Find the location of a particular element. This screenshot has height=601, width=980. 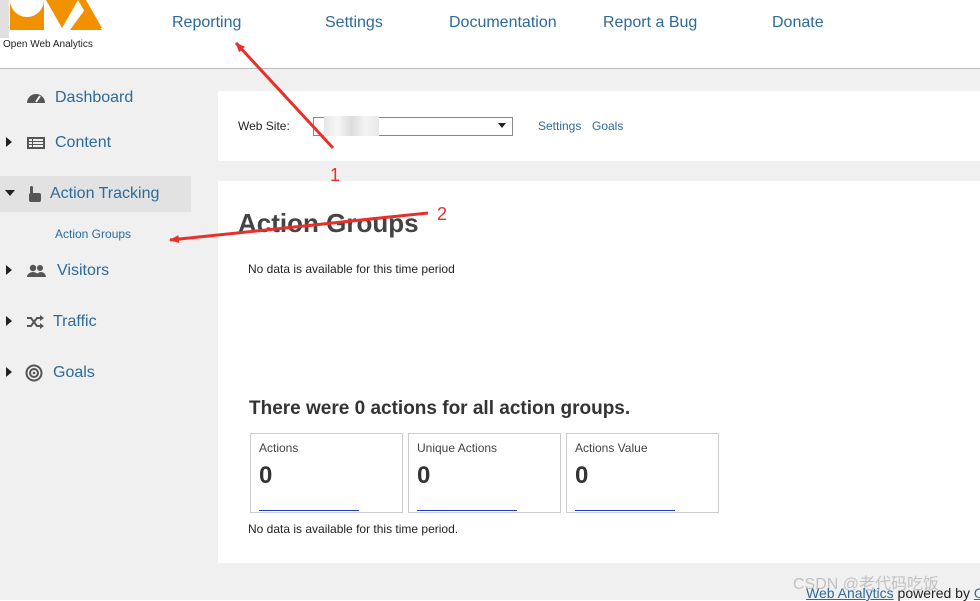

shuffle-icon is located at coordinates (35, 322).